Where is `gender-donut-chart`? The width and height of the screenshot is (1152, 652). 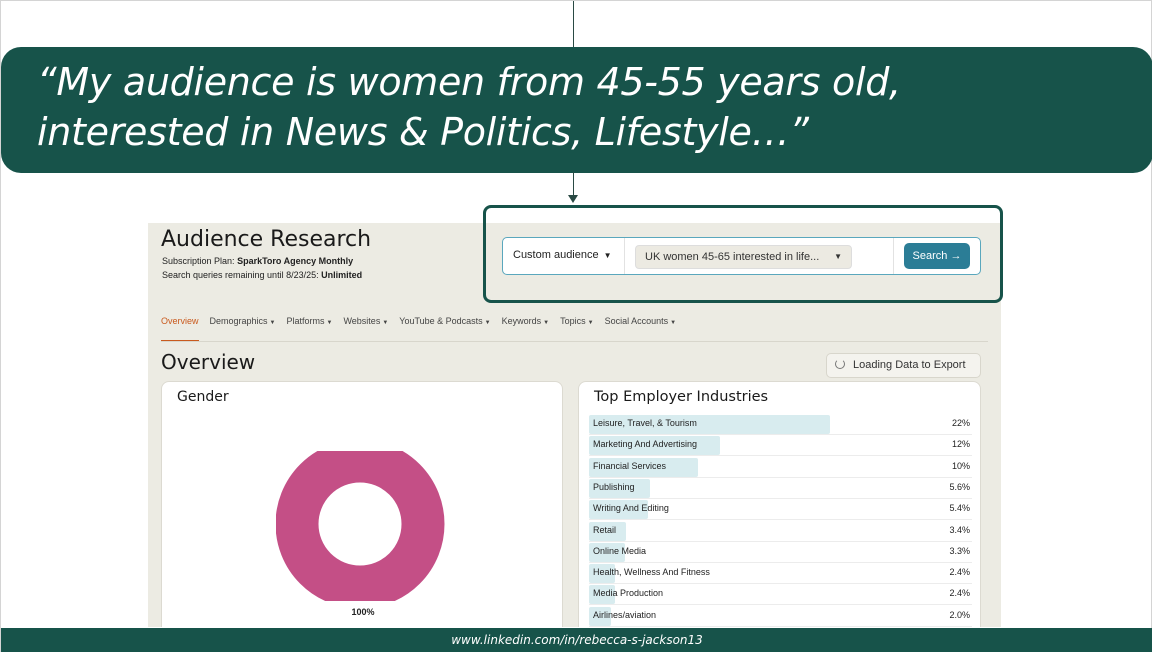
gender-donut-chart is located at coordinates (361, 524).